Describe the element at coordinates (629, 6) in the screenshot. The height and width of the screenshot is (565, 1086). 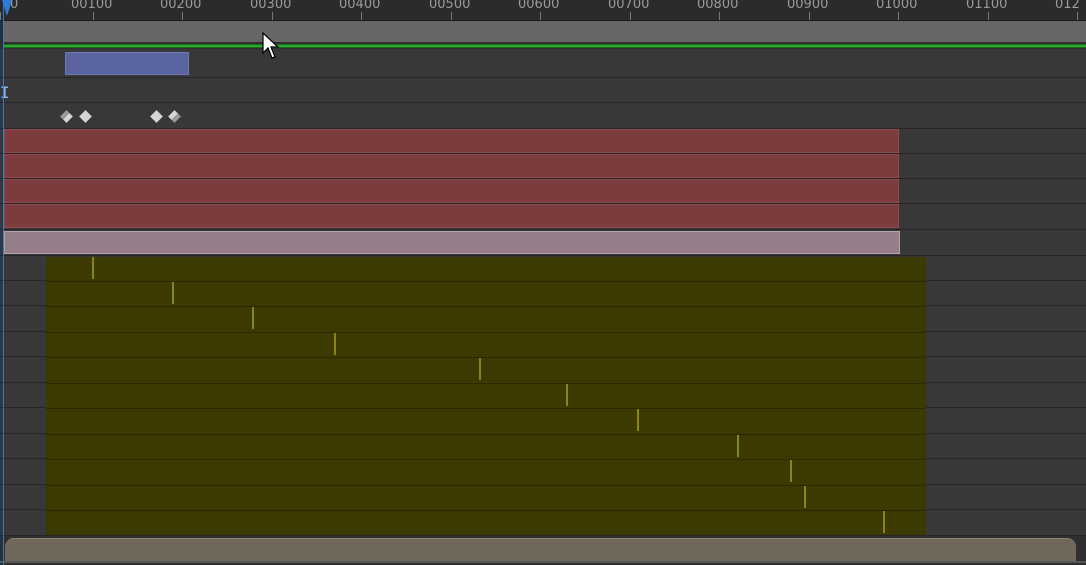
I see `ruler-label: 00700` at that location.